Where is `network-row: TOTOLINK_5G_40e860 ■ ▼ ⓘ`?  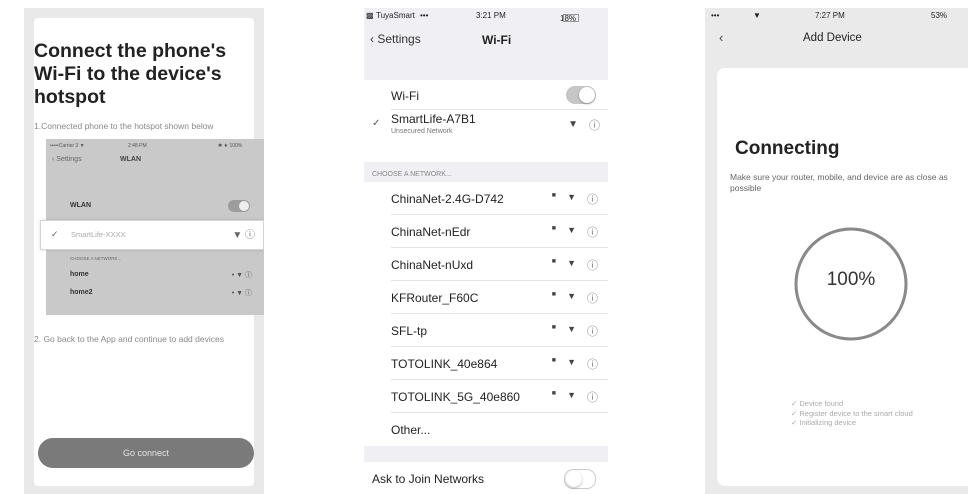 network-row: TOTOLINK_5G_40e860 ■ ▼ ⓘ is located at coordinates (486, 396).